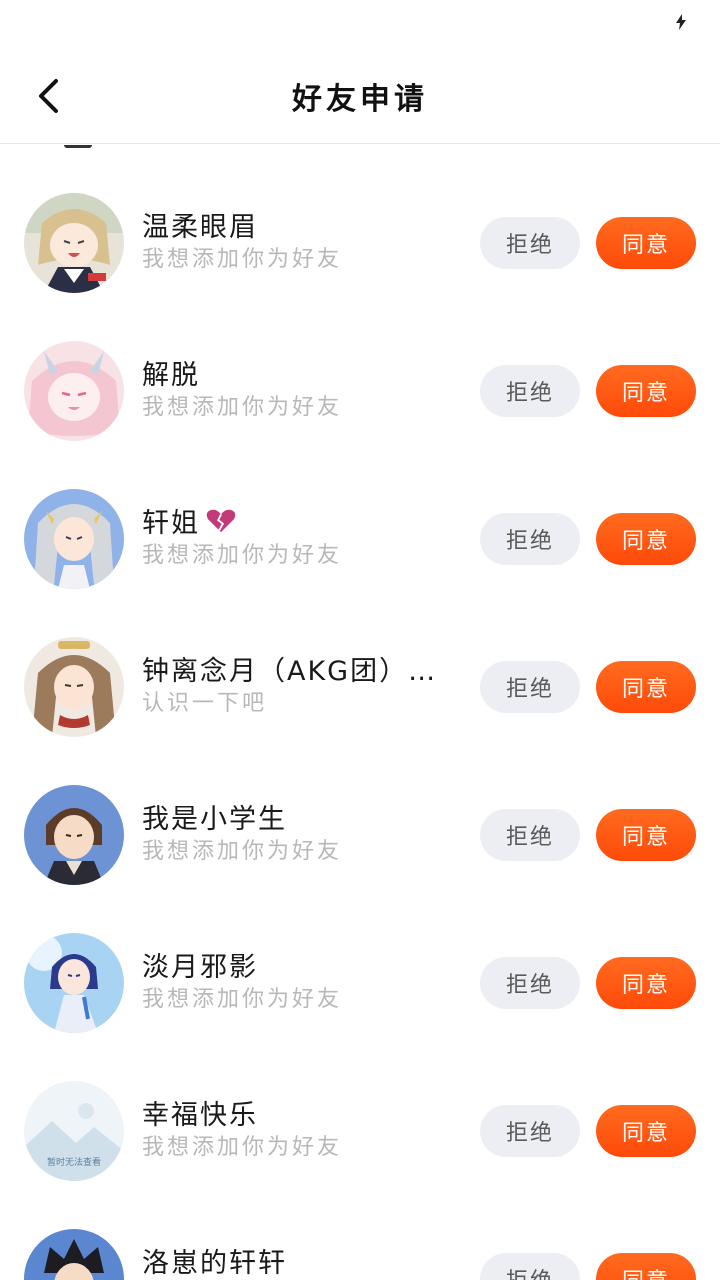 The width and height of the screenshot is (720, 1280). I want to click on list-item: 温柔眼眉 我想添加你为好友 拒绝 同意, so click(360, 219).